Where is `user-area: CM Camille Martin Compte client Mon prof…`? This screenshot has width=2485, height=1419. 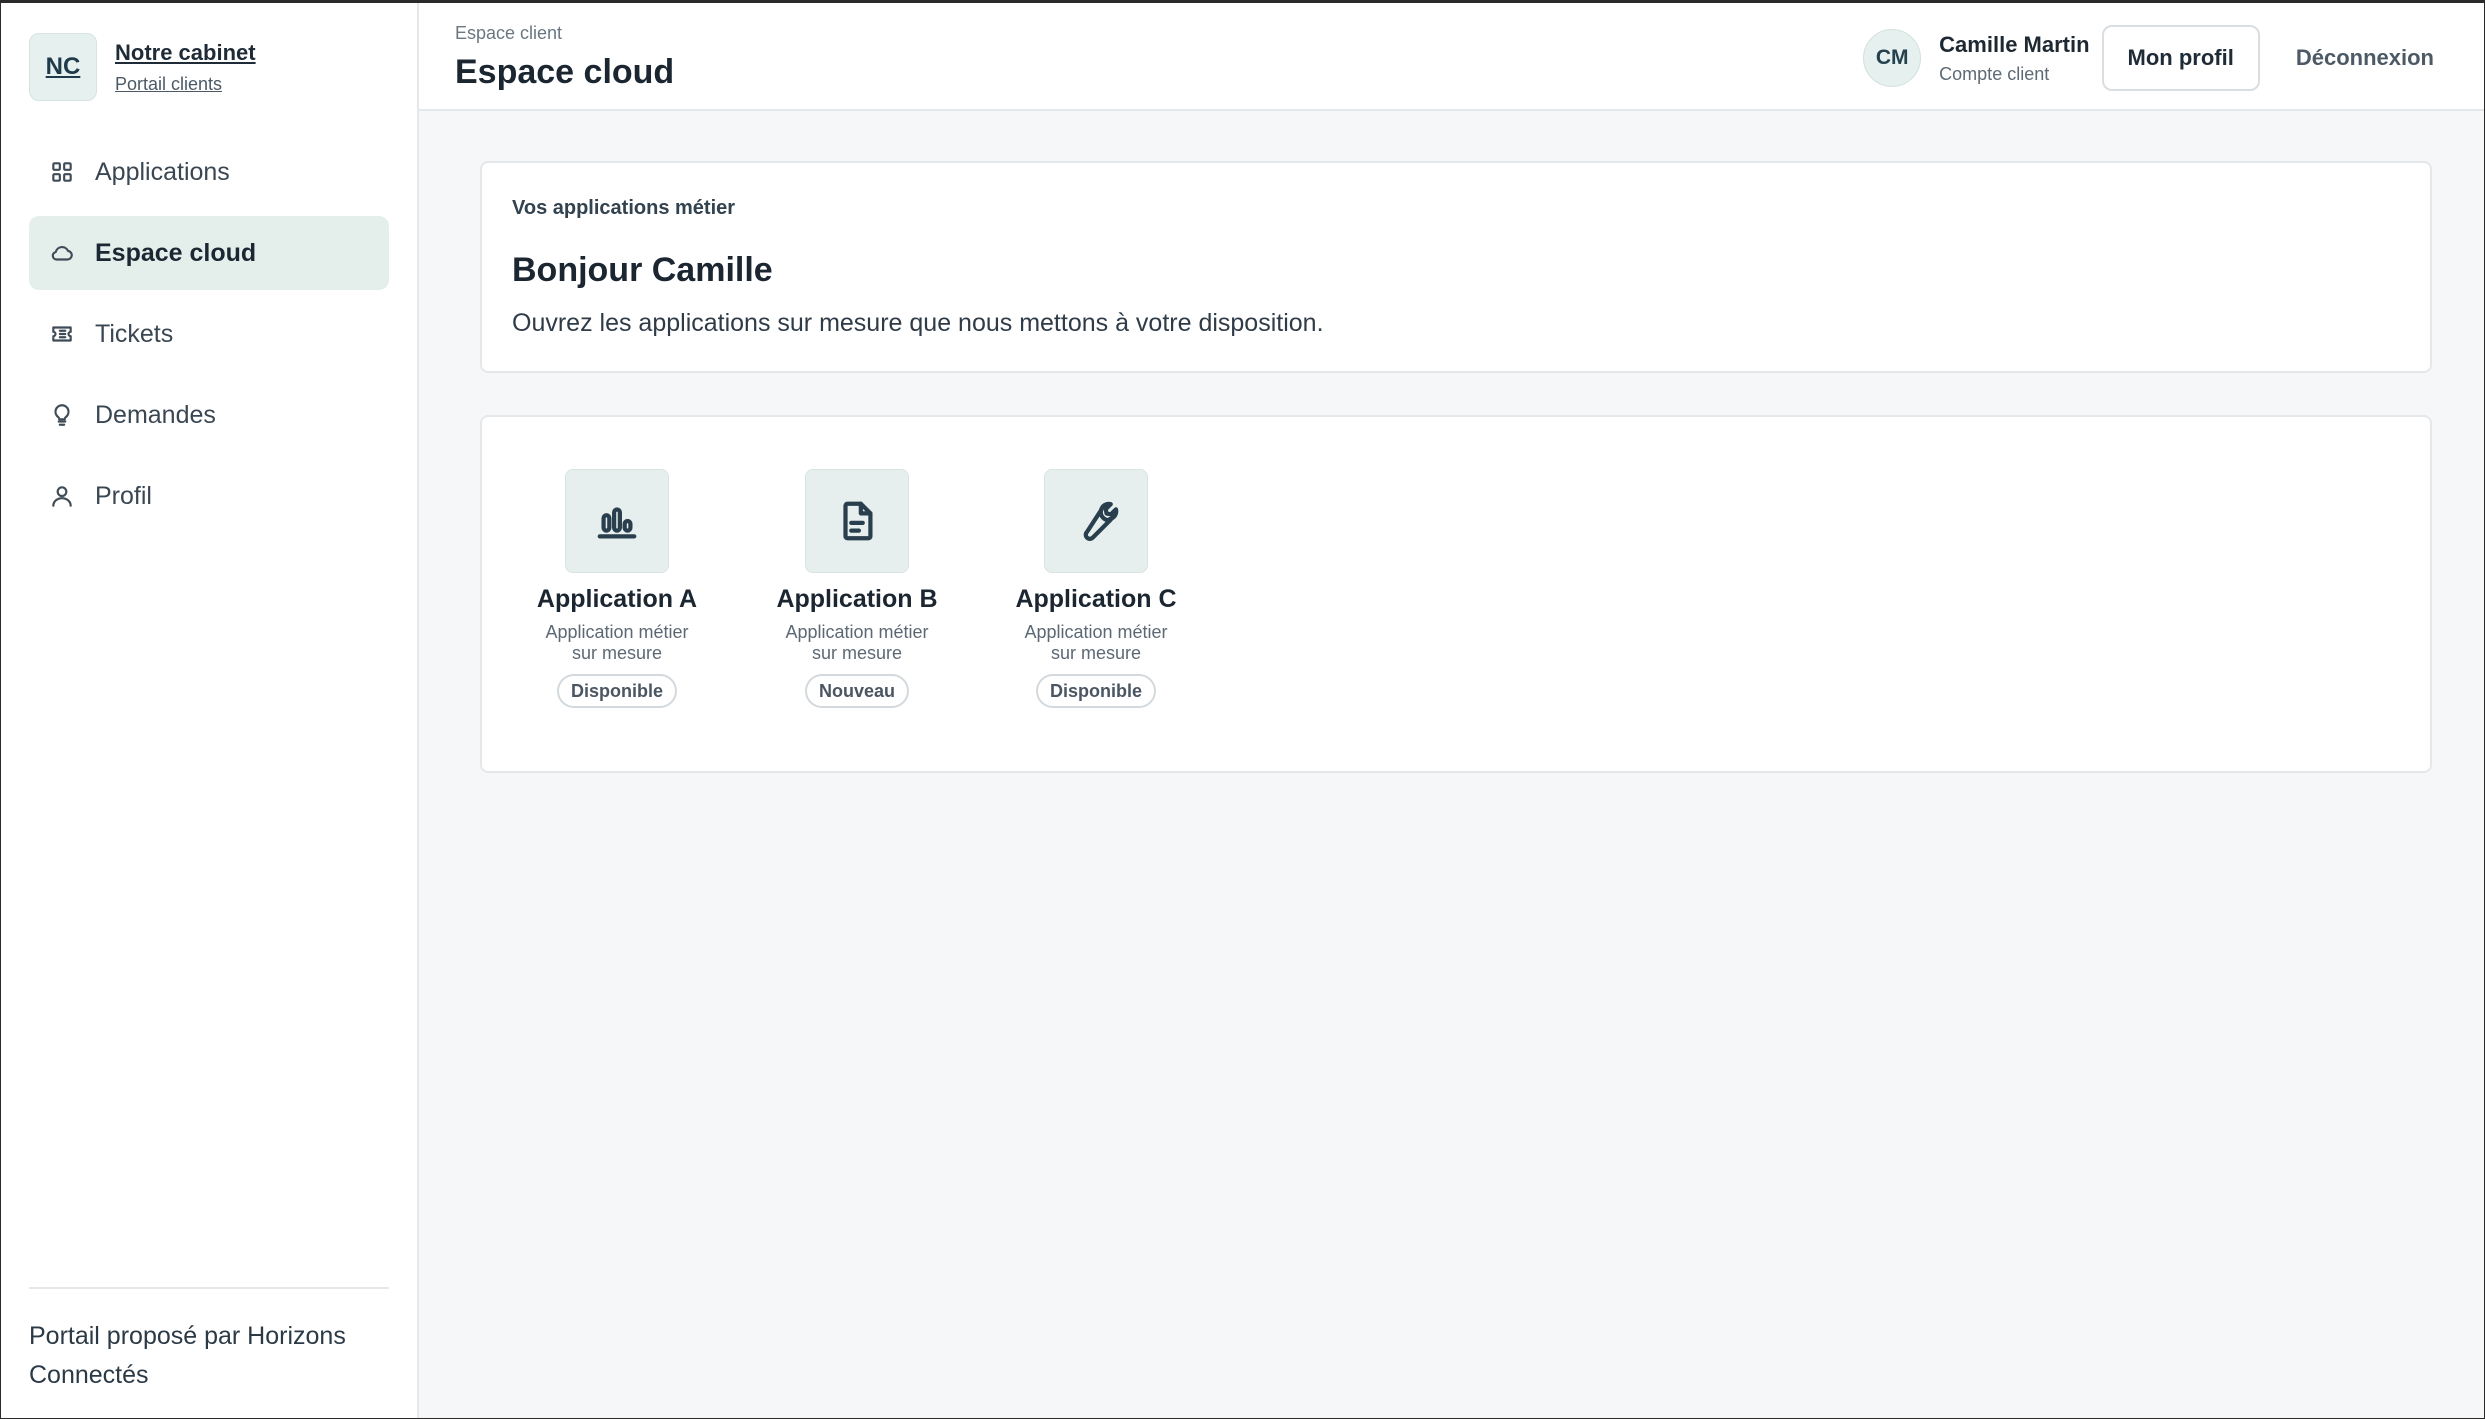 user-area: CM Camille Martin Compte client Mon prof… is located at coordinates (2148, 58).